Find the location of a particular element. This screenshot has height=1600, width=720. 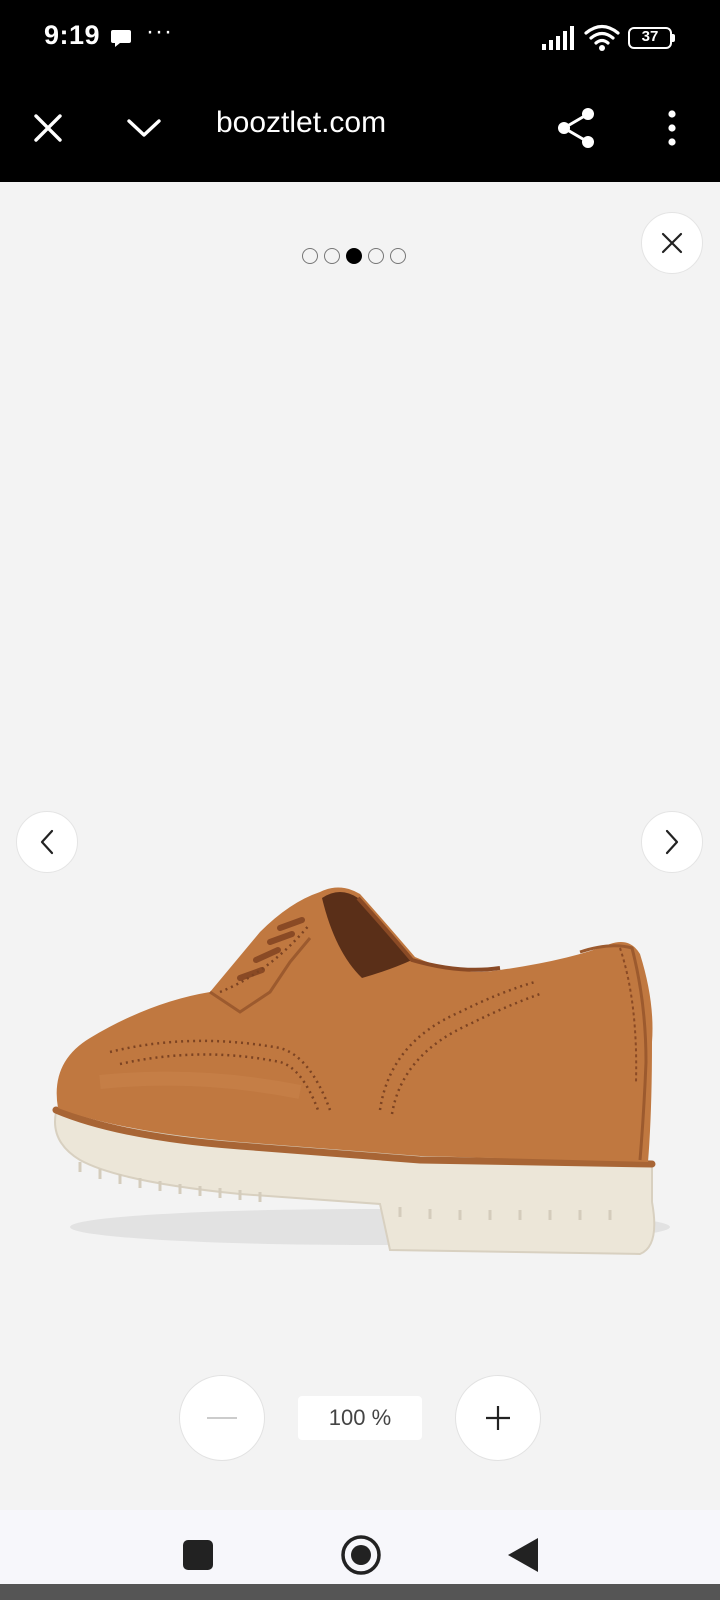

battery-icon: 37 is located at coordinates (652, 38).